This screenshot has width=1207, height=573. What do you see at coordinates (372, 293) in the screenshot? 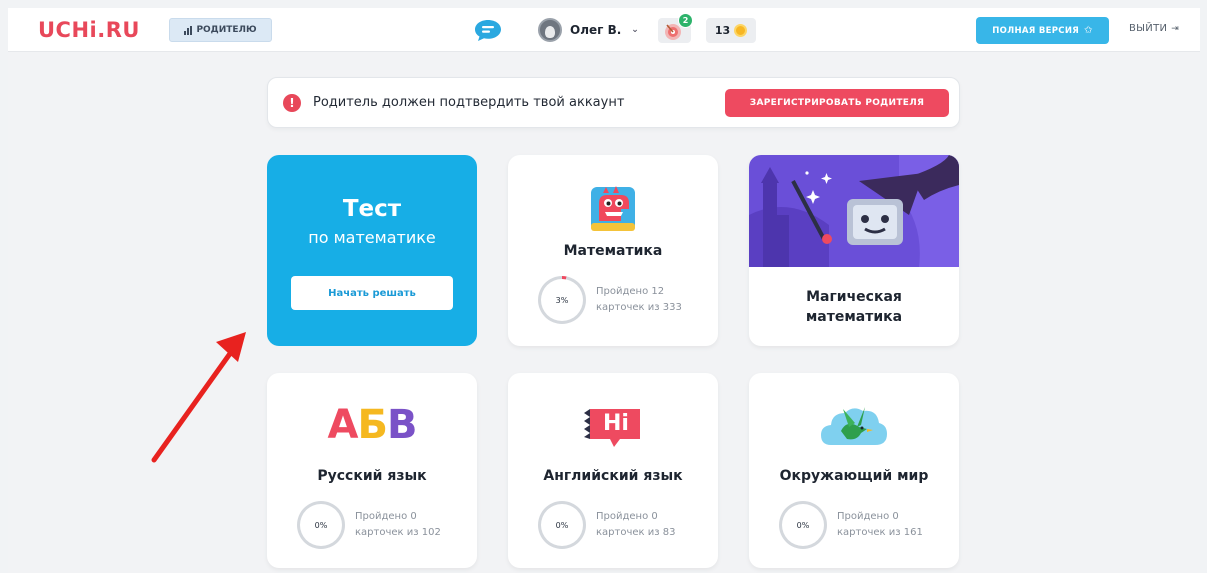
I see `start-test-button: Начать решать` at bounding box center [372, 293].